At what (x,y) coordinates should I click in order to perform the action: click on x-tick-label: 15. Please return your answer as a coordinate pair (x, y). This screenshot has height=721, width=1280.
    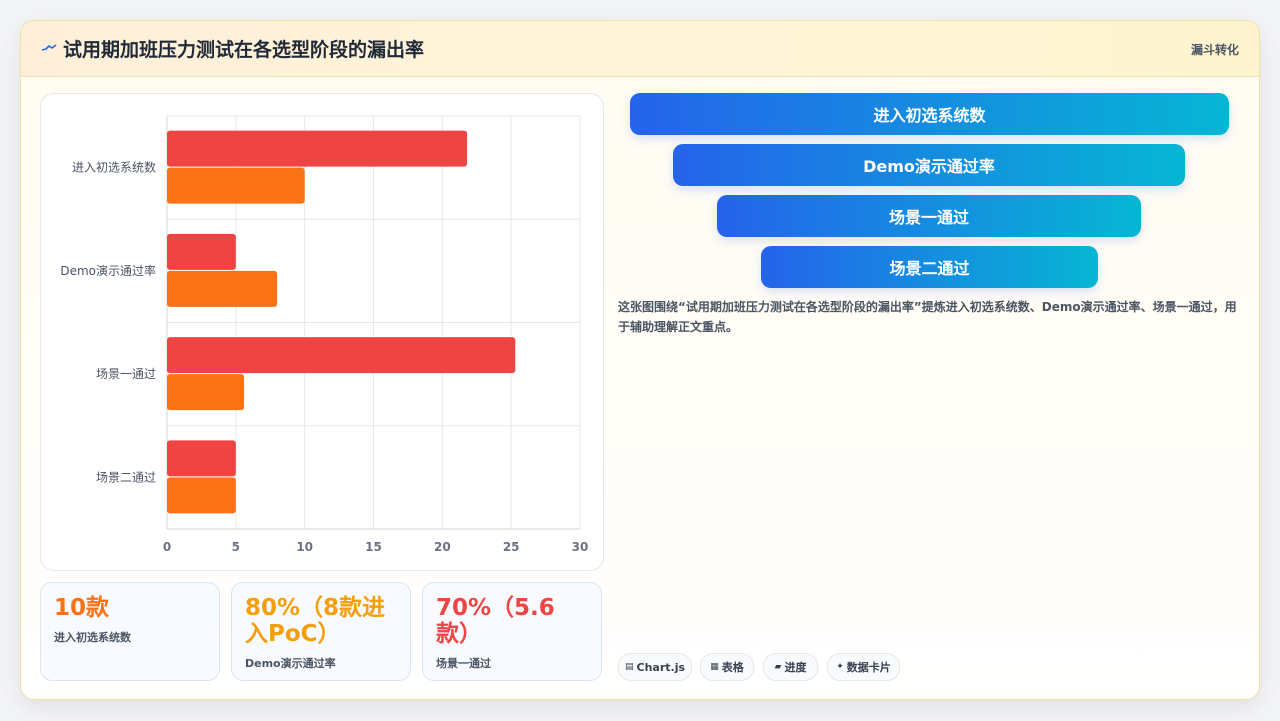
    Looking at the image, I should click on (373, 547).